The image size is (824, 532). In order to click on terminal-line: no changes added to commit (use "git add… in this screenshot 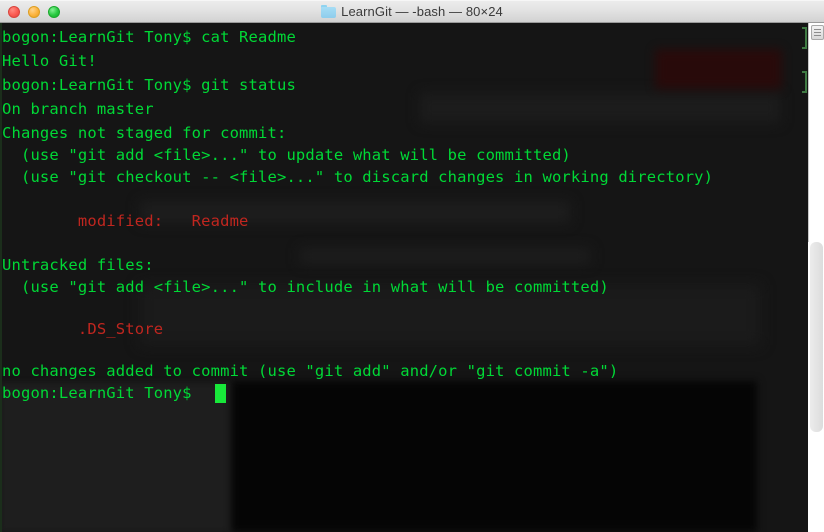, I will do `click(310, 371)`.